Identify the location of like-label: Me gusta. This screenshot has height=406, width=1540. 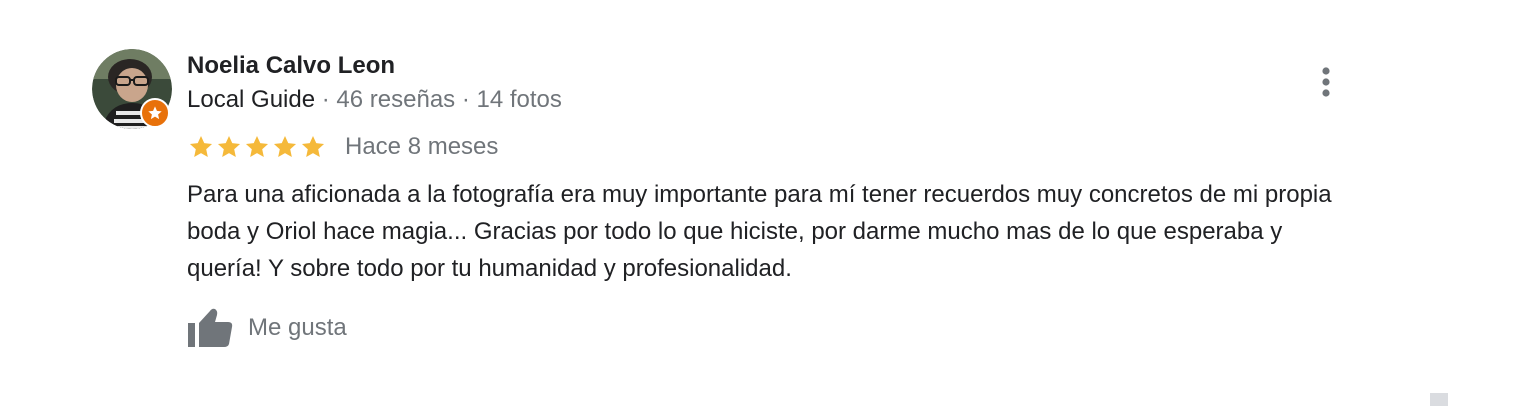
(297, 327).